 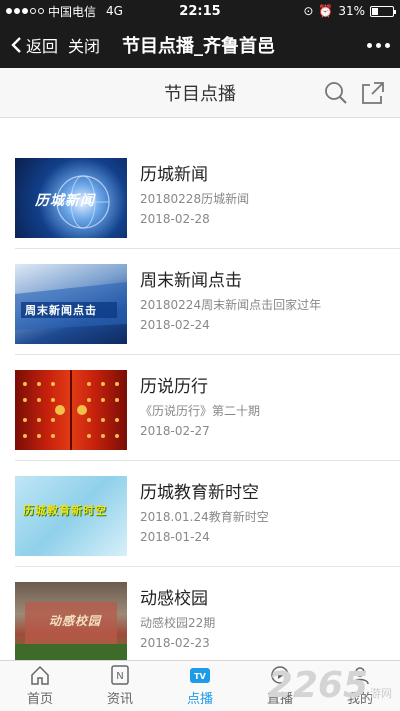 What do you see at coordinates (178, 623) in the screenshot?
I see `program-description: 动感校园22期` at bounding box center [178, 623].